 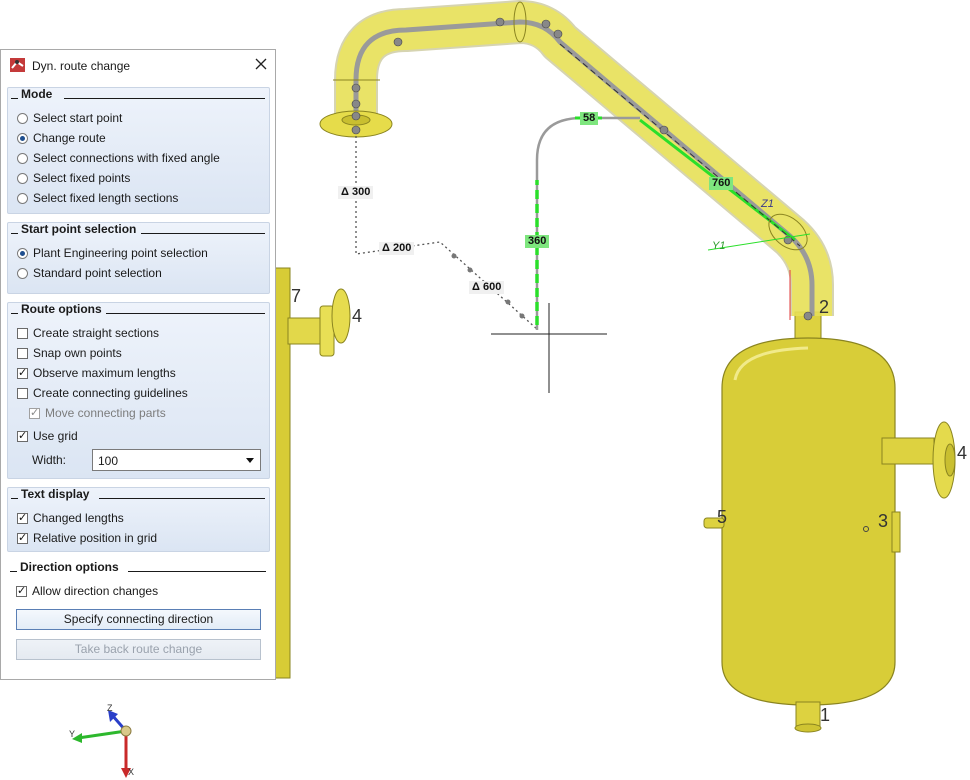 What do you see at coordinates (138, 619) in the screenshot?
I see `specify-connecting-direction-button: Specify connecting direction` at bounding box center [138, 619].